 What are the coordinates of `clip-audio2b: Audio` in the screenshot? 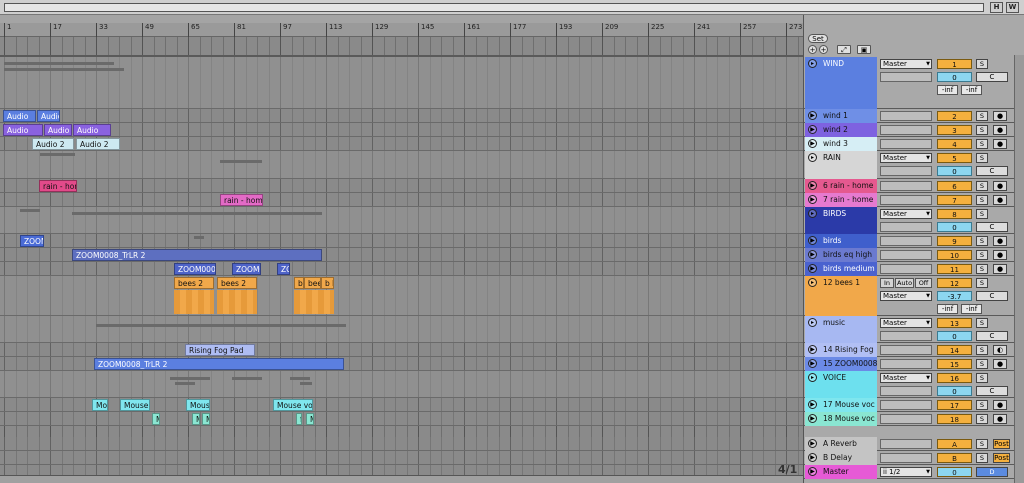 It's located at (58, 130).